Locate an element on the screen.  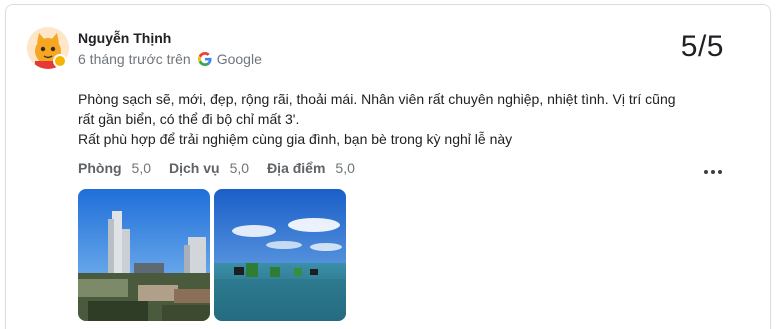
review-source: Google is located at coordinates (239, 59).